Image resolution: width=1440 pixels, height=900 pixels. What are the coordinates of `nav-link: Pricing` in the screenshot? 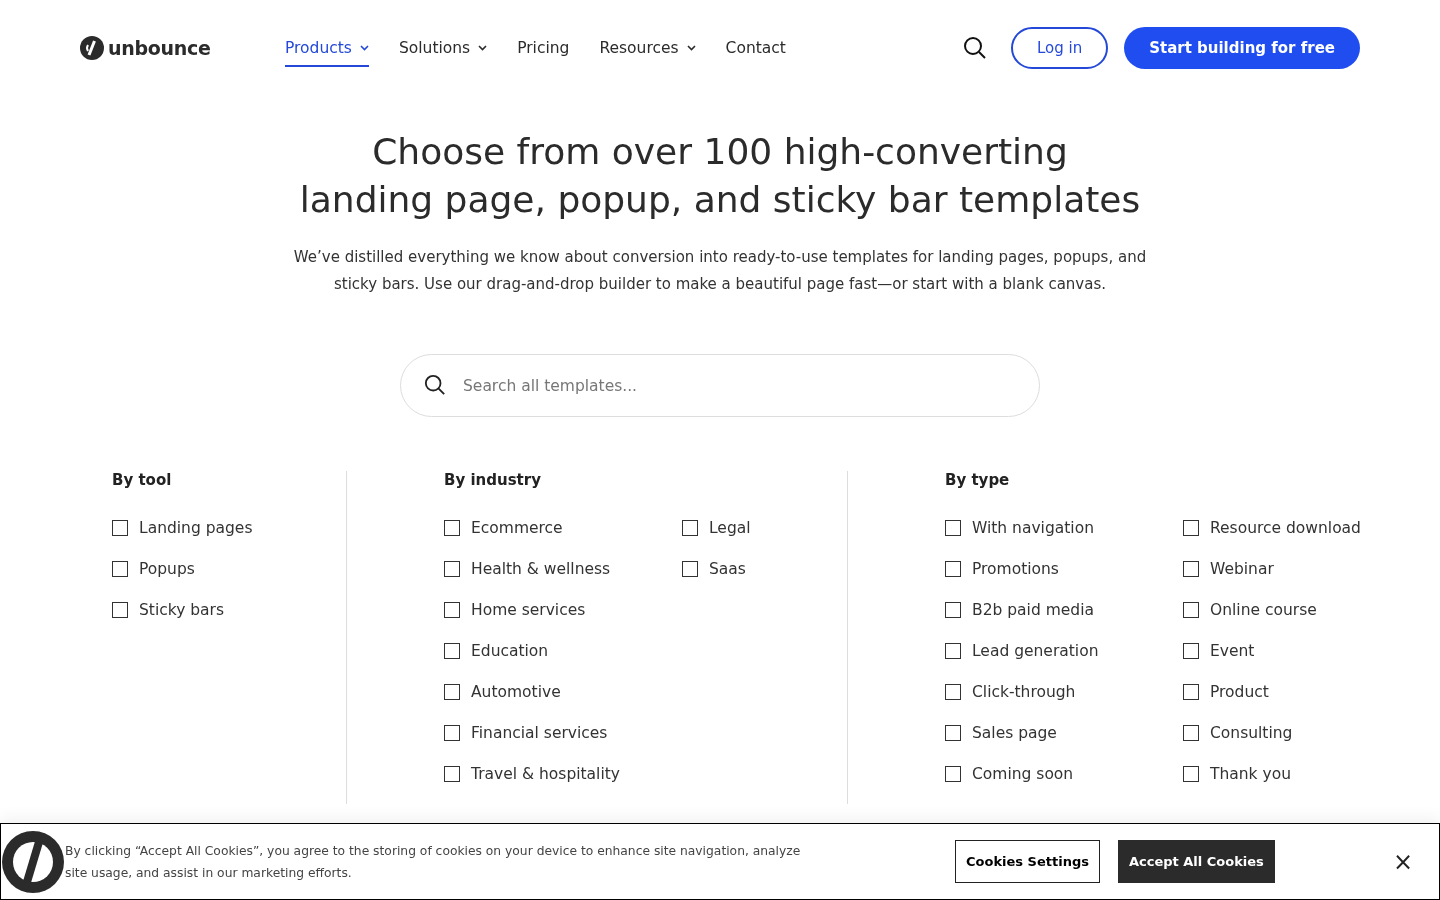 It's located at (543, 48).